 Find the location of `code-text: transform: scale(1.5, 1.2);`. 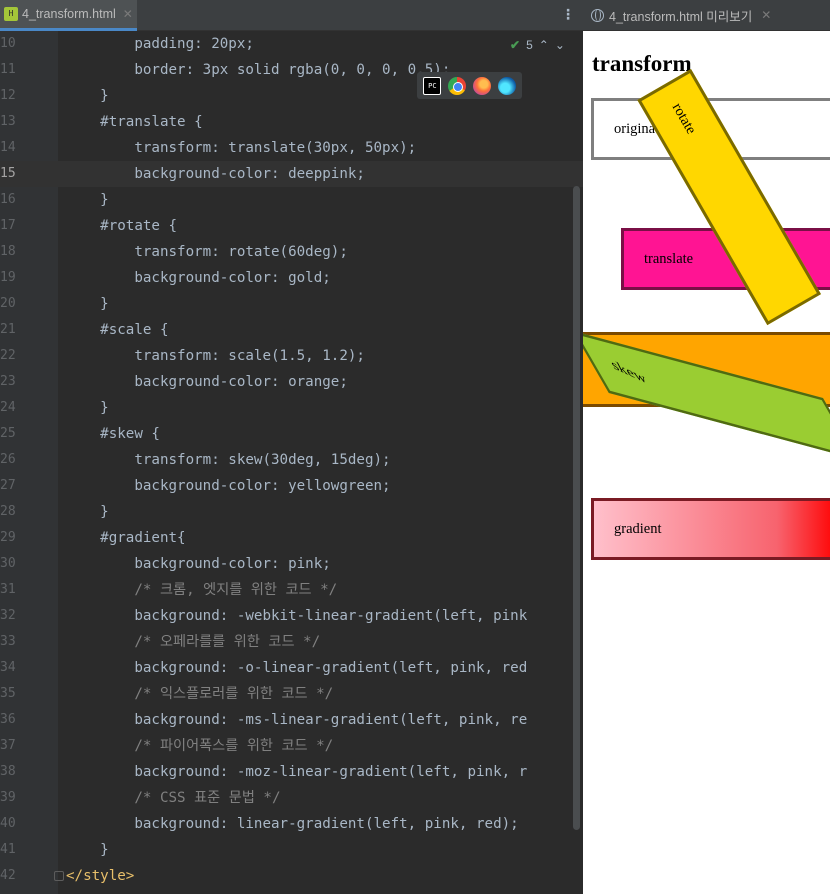

code-text: transform: scale(1.5, 1.2); is located at coordinates (215, 356).